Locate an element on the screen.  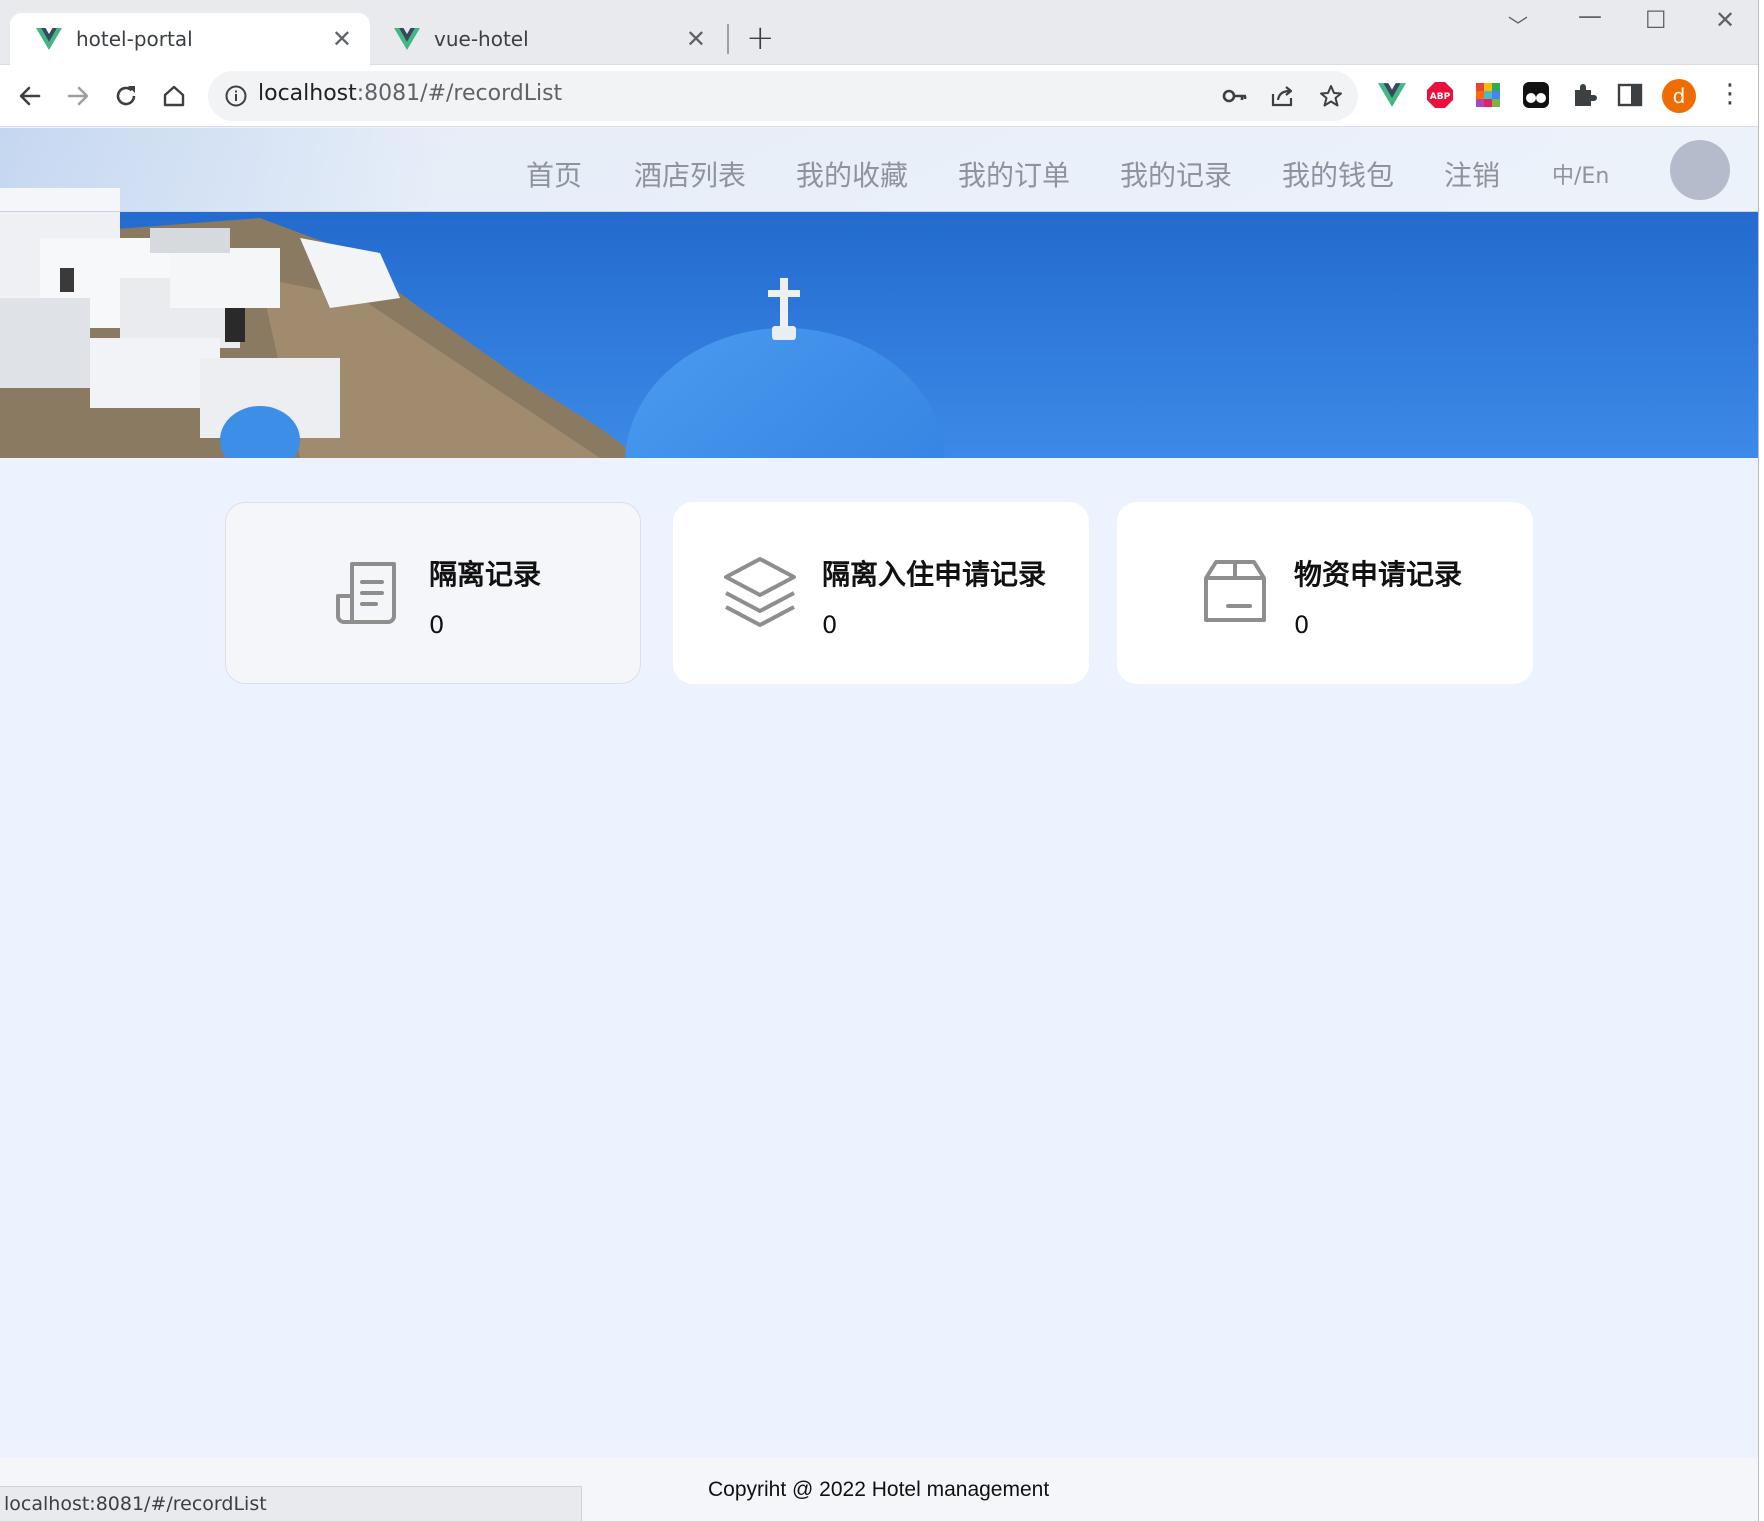
arrow-right-icon is located at coordinates (78, 96).